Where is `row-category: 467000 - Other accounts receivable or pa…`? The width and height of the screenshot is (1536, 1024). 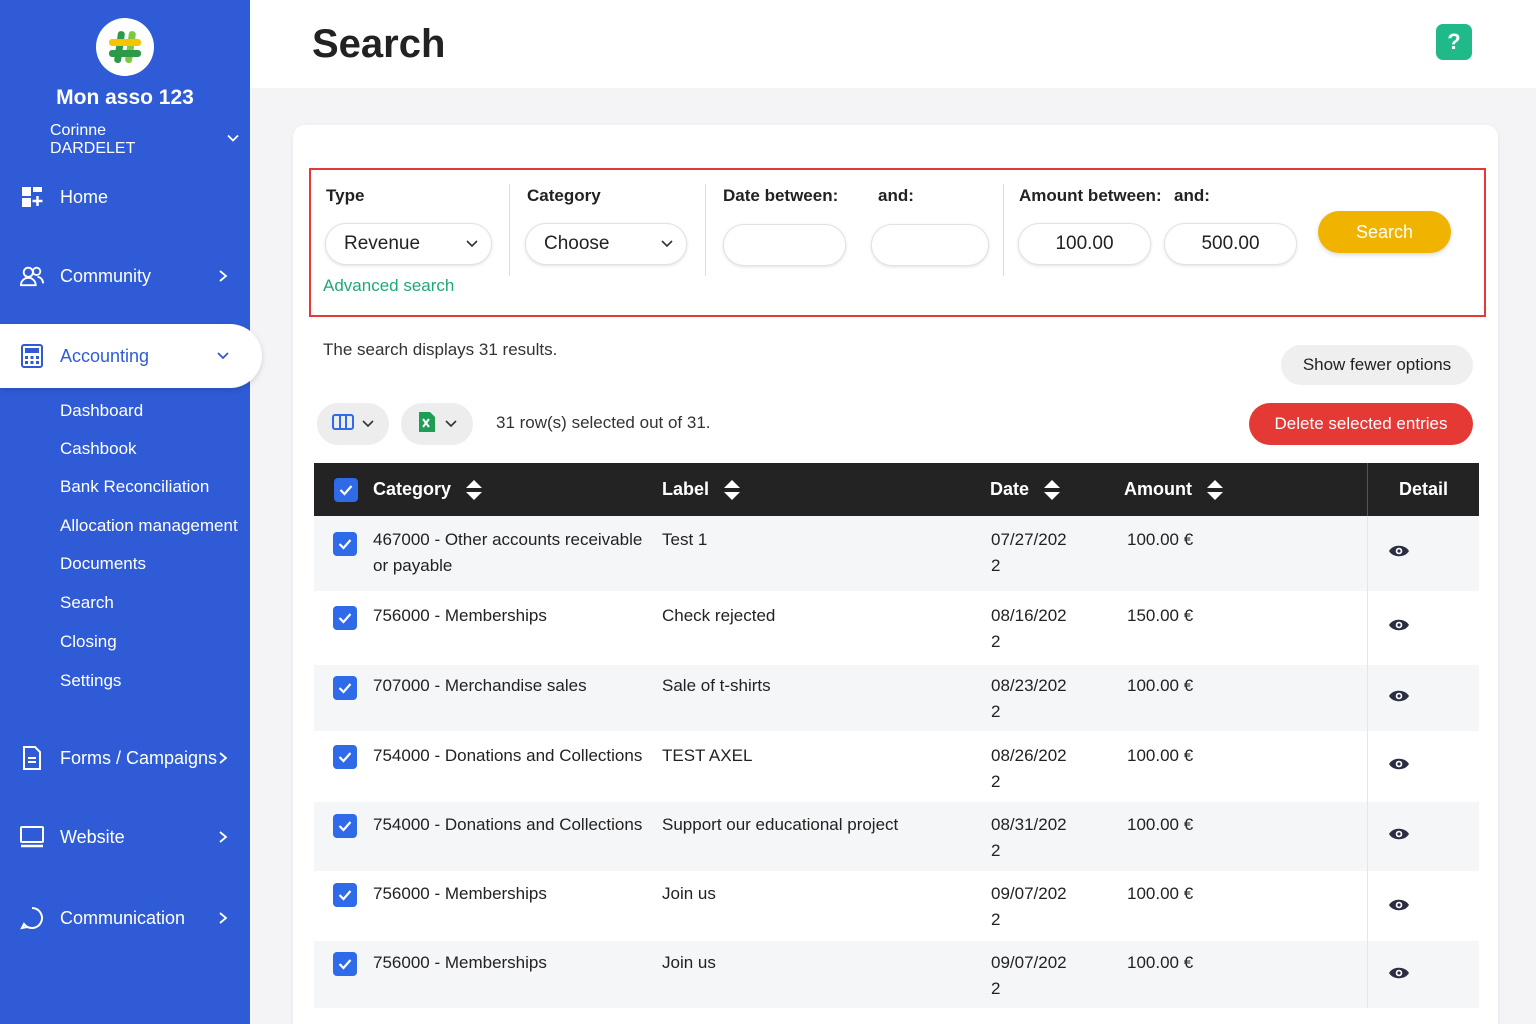 row-category: 467000 - Other accounts receivable or pa… is located at coordinates (508, 552).